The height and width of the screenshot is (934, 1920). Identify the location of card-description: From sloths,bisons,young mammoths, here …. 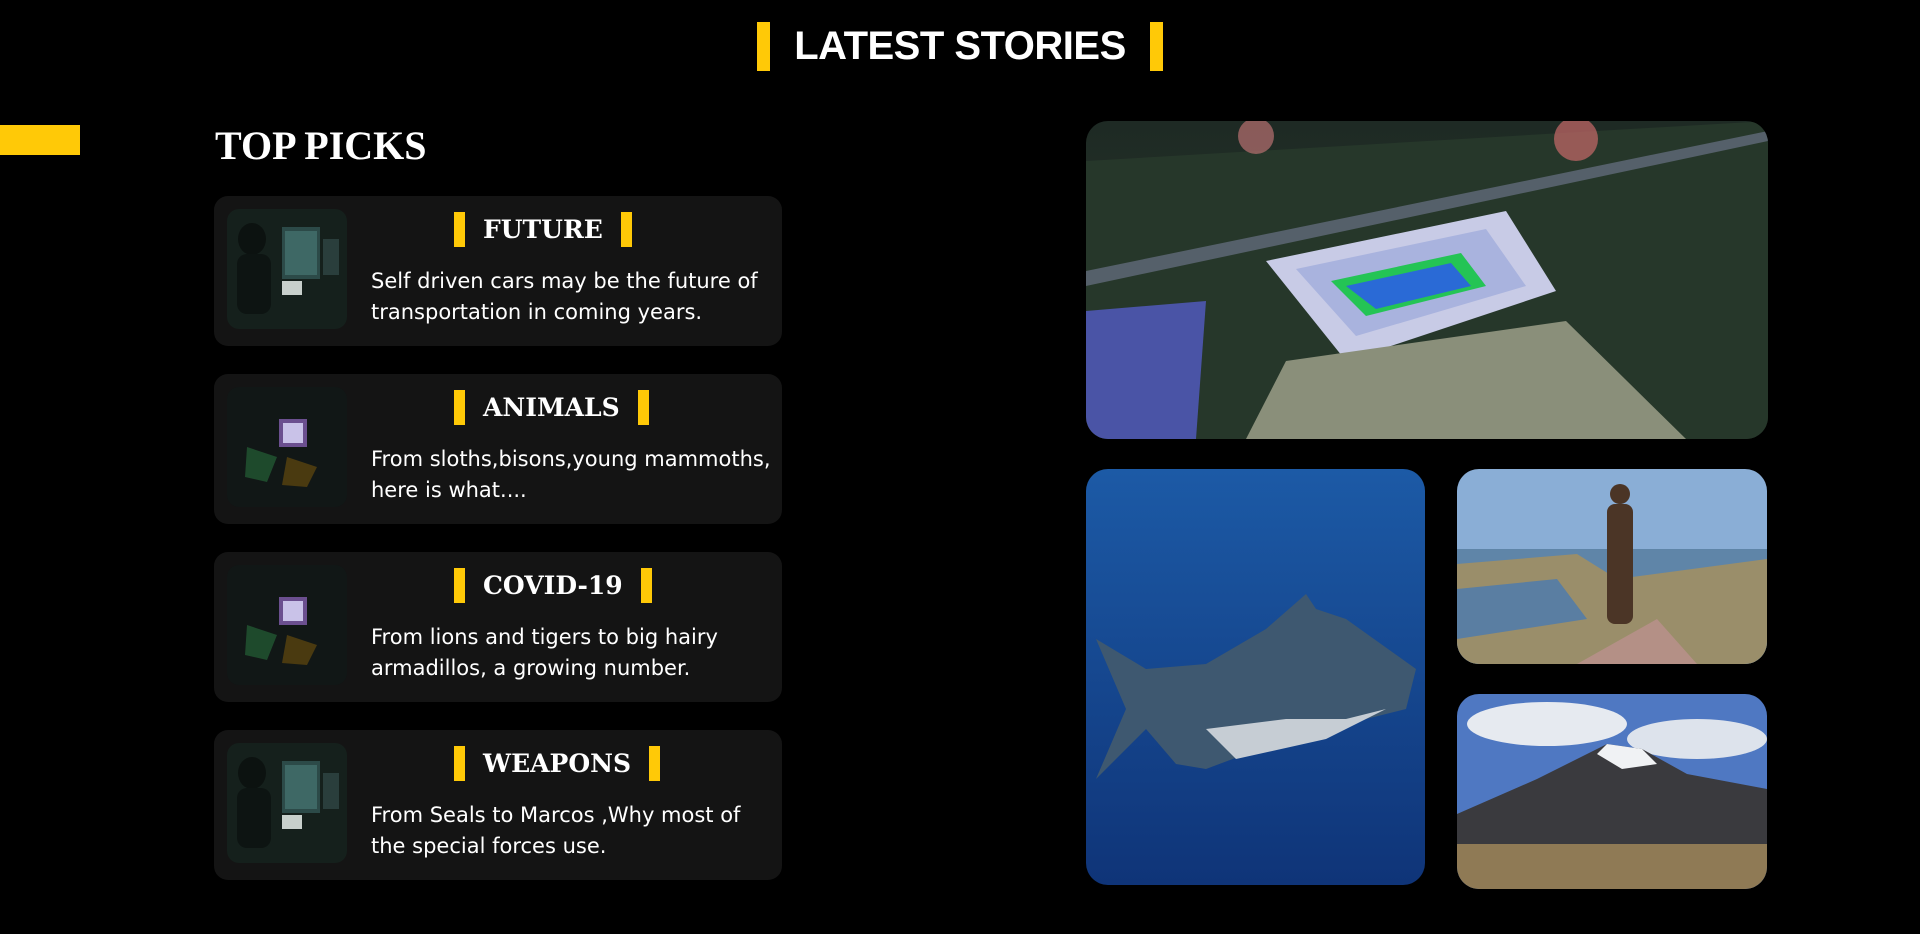
(571, 474).